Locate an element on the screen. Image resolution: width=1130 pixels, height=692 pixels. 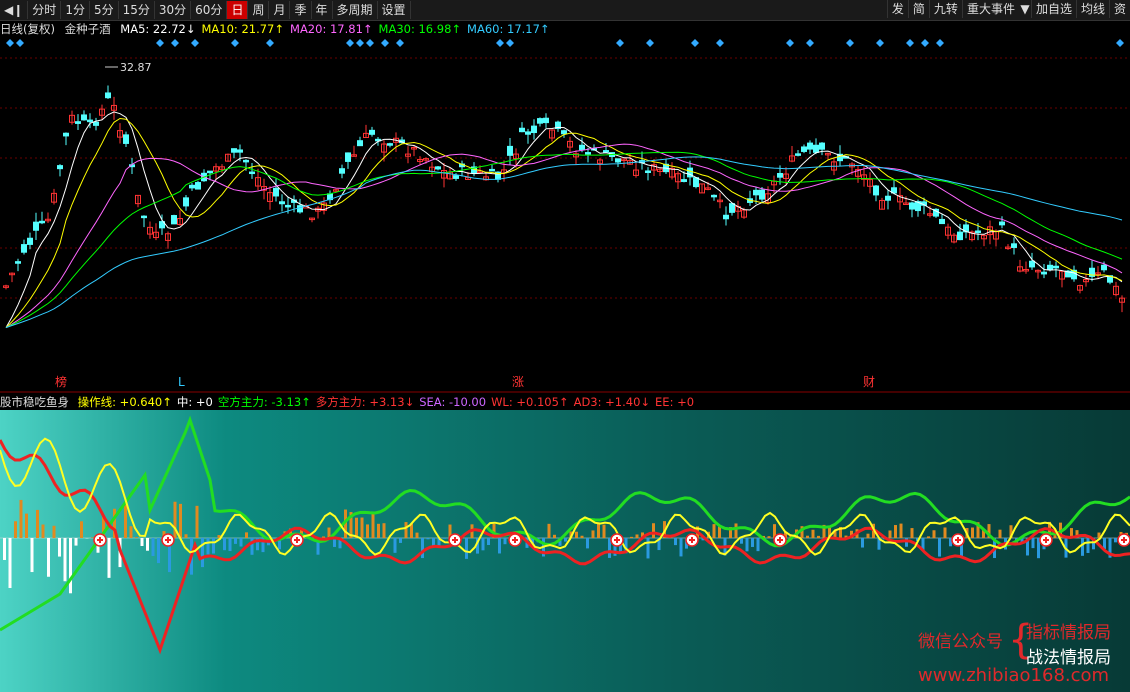
toolbar-right-buttons: 发简九转 重大事件 ▼ 加自选 均线资 is located at coordinates (1008, 10).